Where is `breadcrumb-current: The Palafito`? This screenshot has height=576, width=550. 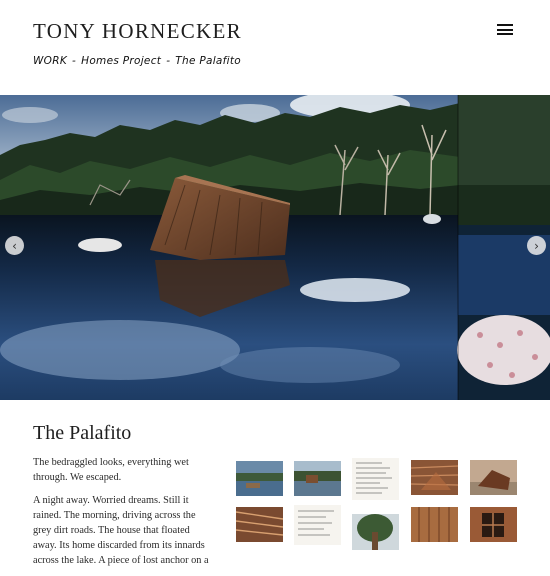
breadcrumb-current: The Palafito is located at coordinates (208, 61).